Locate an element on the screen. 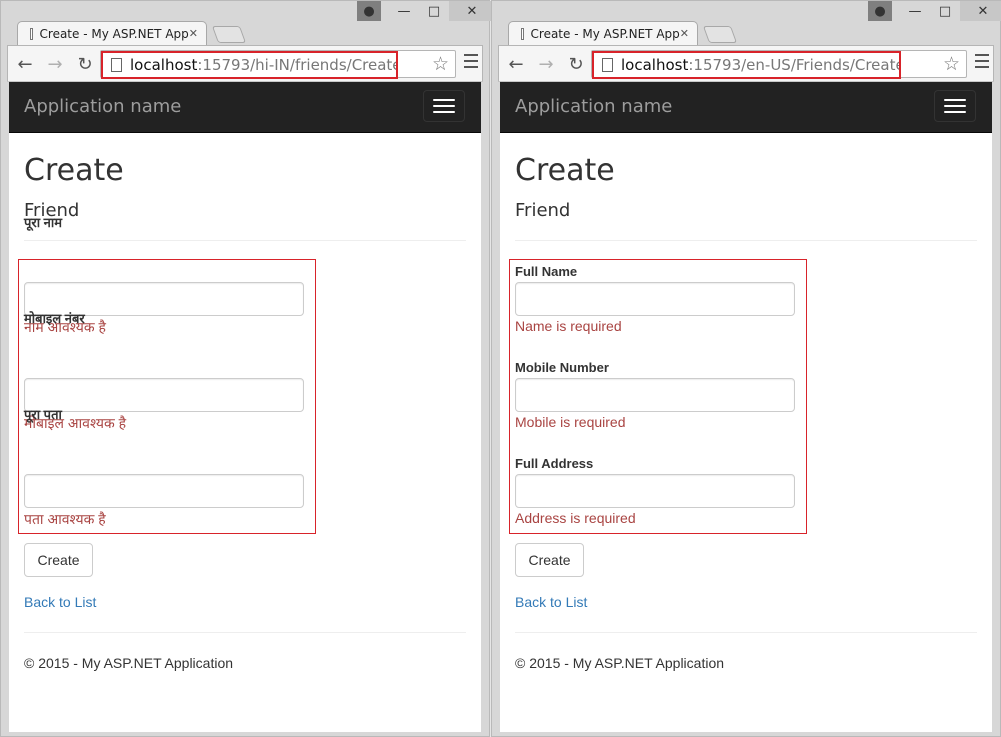 This screenshot has width=1001, height=737. url-highlight-box: localhost:15793/hi-IN/friends/Create is located at coordinates (249, 65).